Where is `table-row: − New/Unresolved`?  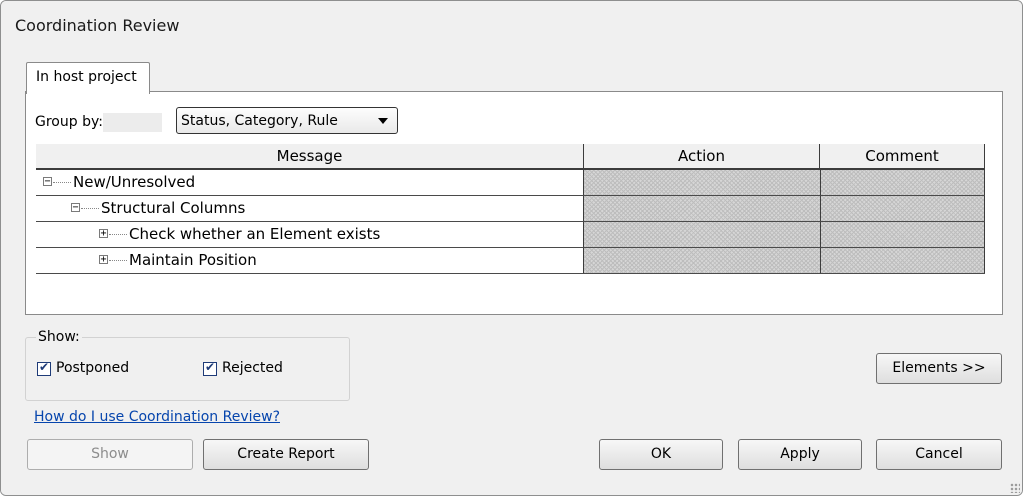 table-row: − New/Unresolved is located at coordinates (510, 183).